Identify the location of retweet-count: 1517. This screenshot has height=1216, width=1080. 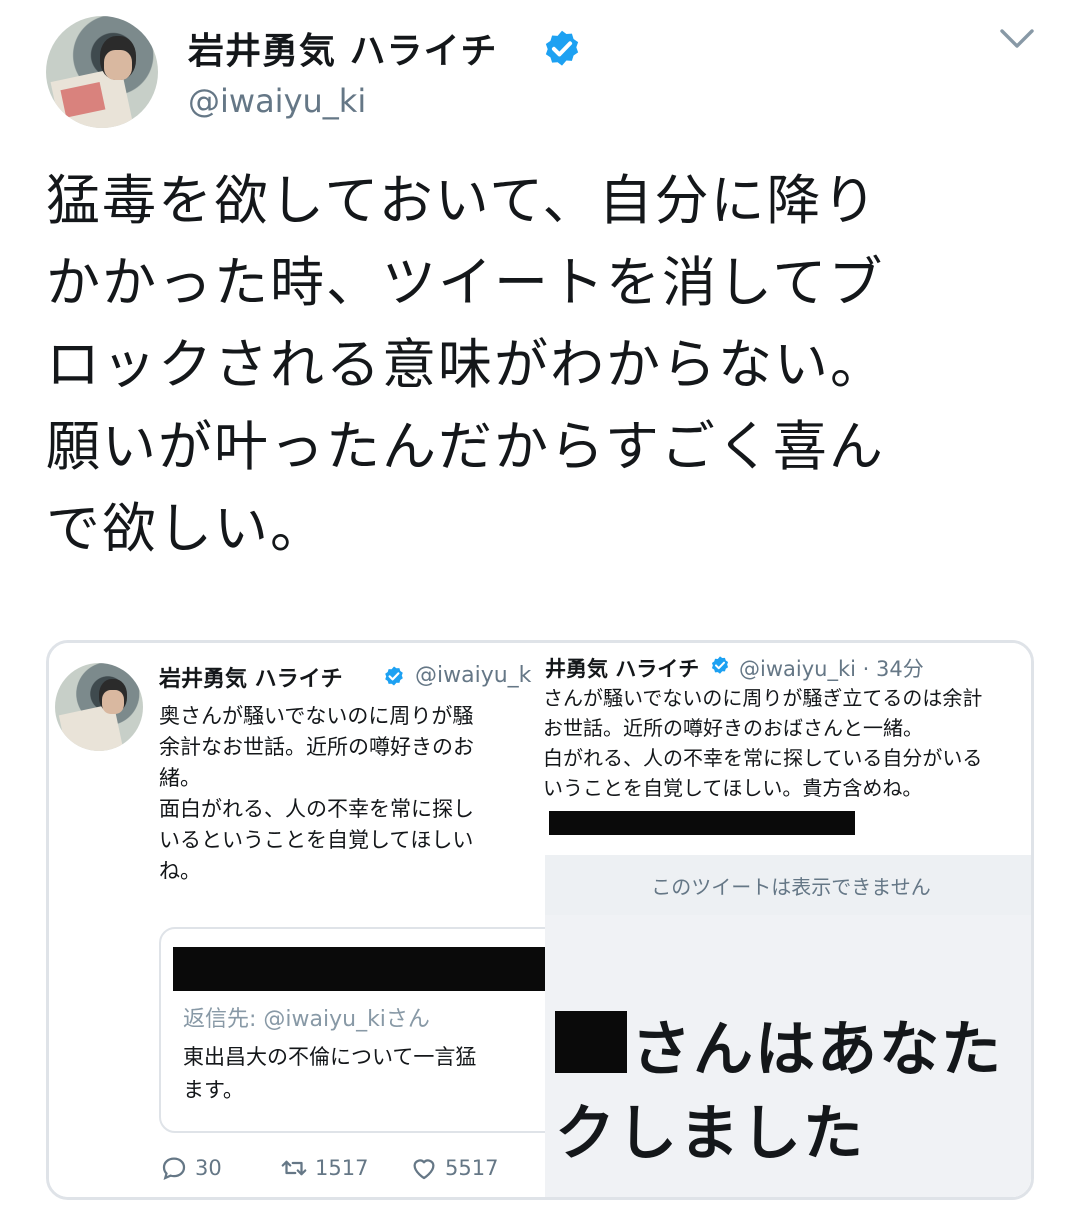
(342, 1168).